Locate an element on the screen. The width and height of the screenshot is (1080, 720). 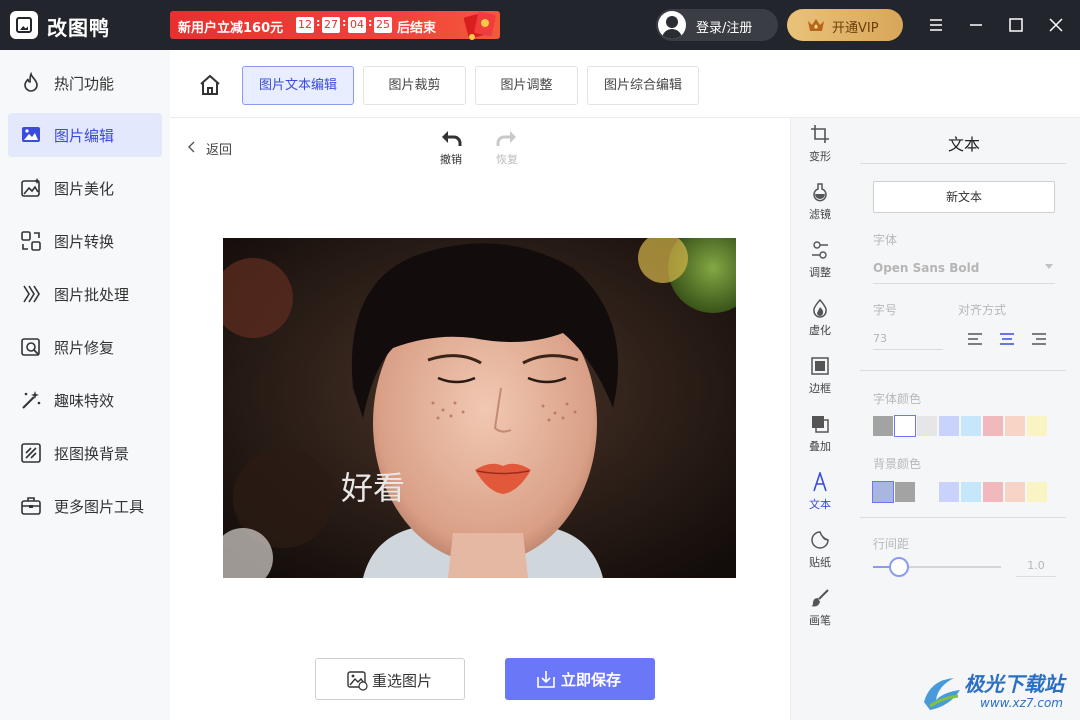
maximize-icon is located at coordinates (1016, 25).